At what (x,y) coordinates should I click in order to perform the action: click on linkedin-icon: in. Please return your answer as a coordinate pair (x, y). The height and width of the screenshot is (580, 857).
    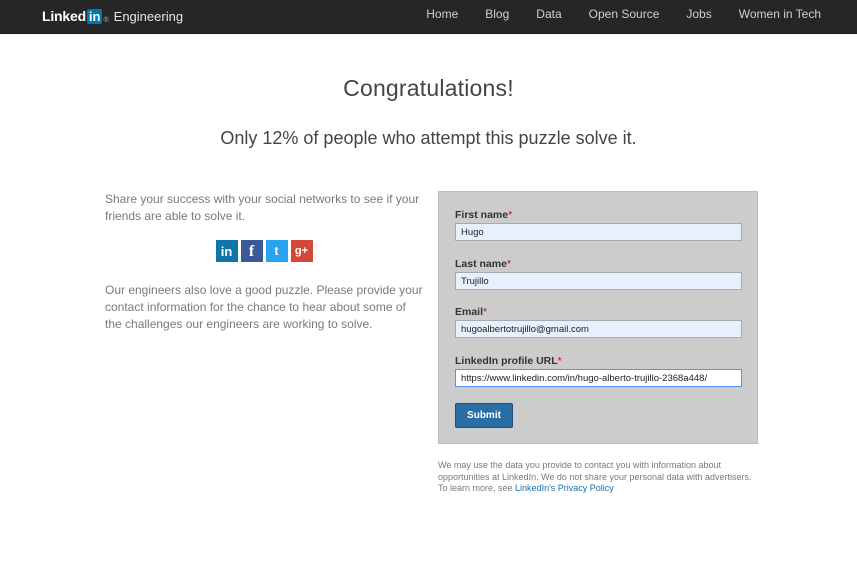
    Looking at the image, I should click on (226, 251).